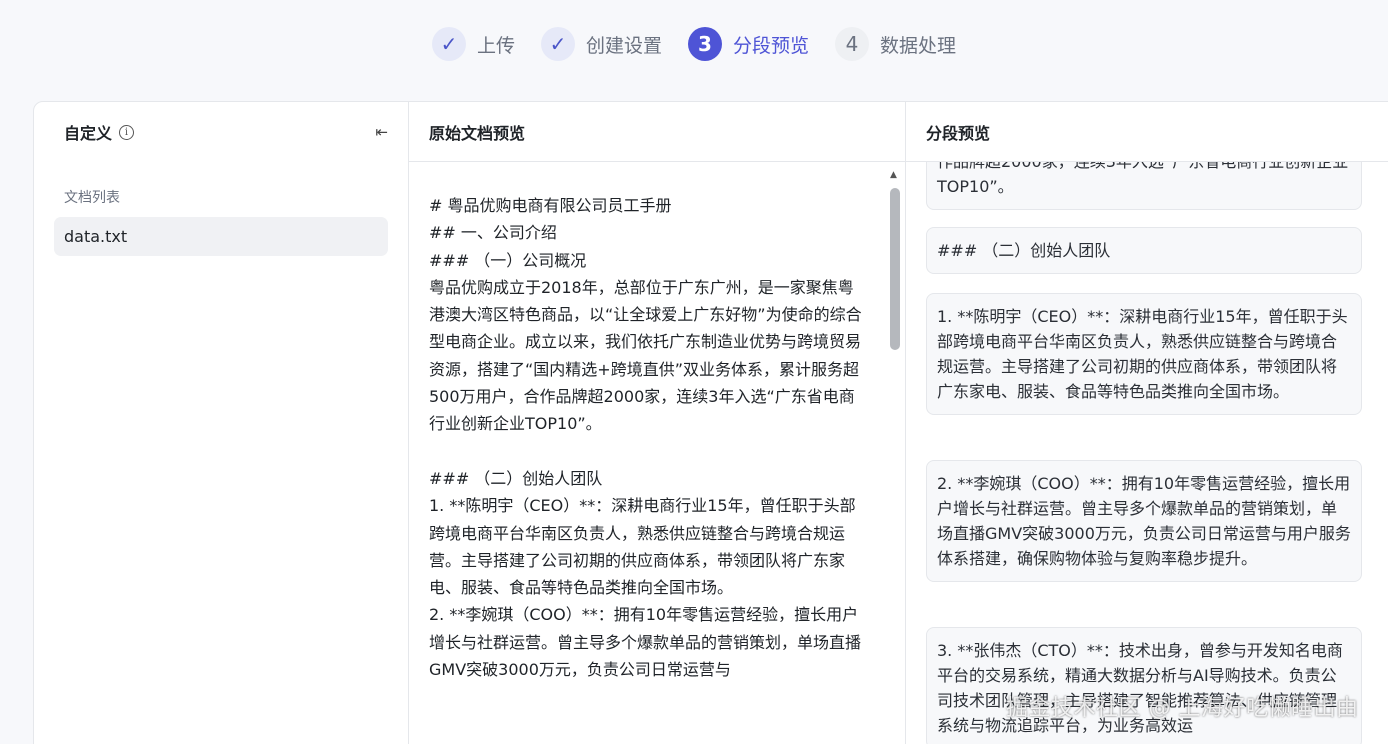  Describe the element at coordinates (495, 45) in the screenshot. I see `step-label: 上传` at that location.